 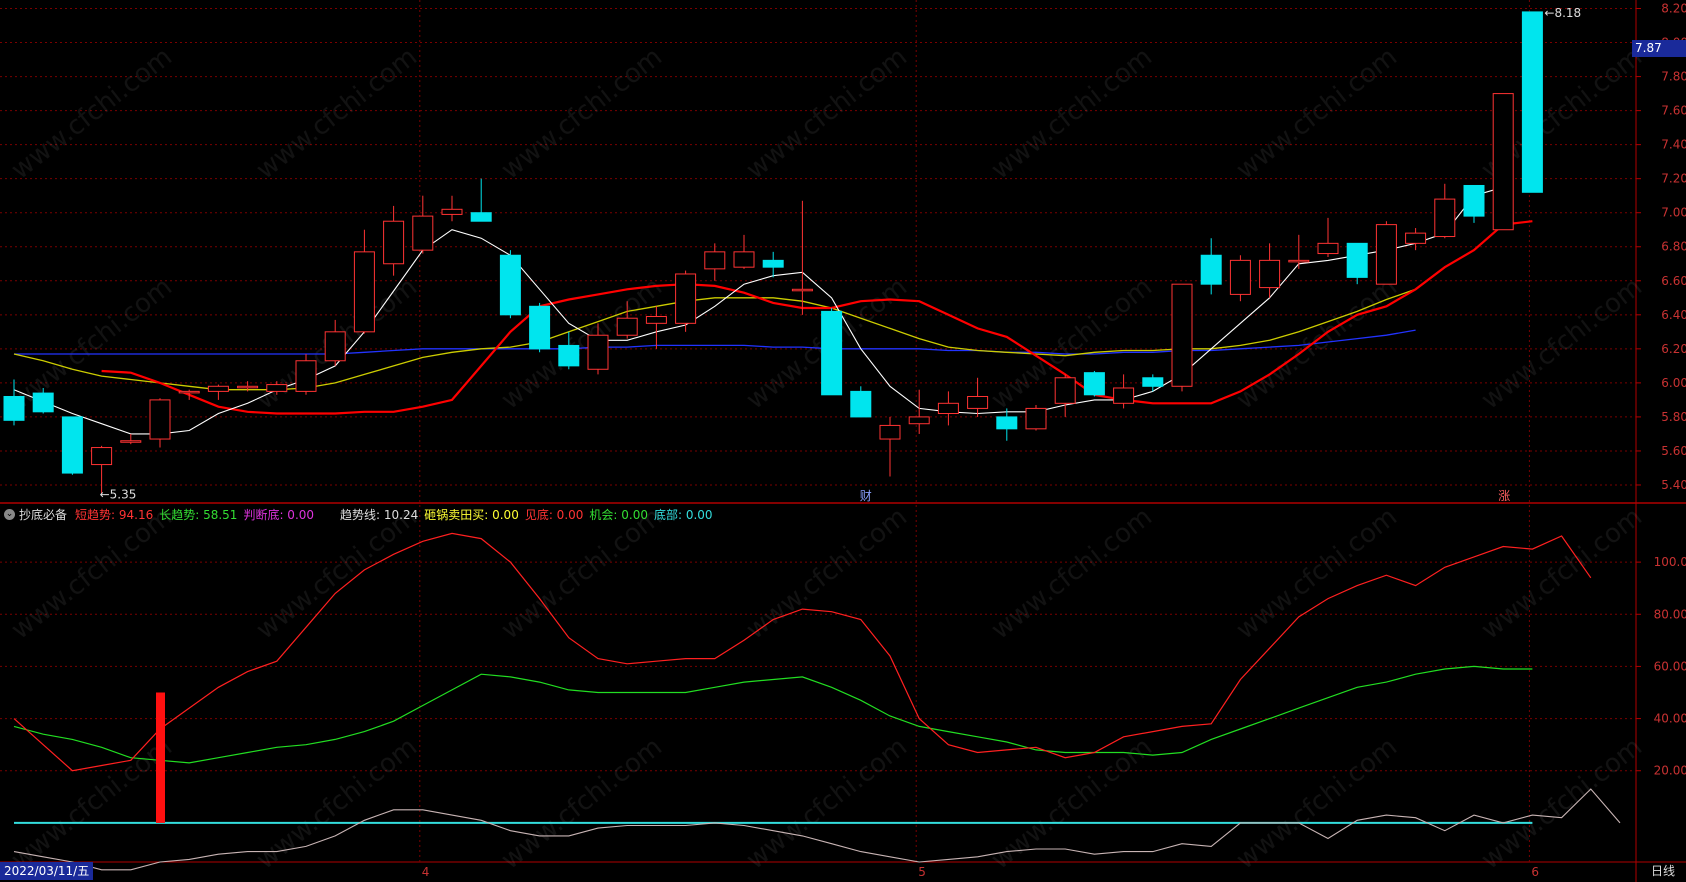 What do you see at coordinates (1673, 349) in the screenshot?
I see `price-tick-label: 6.20` at bounding box center [1673, 349].